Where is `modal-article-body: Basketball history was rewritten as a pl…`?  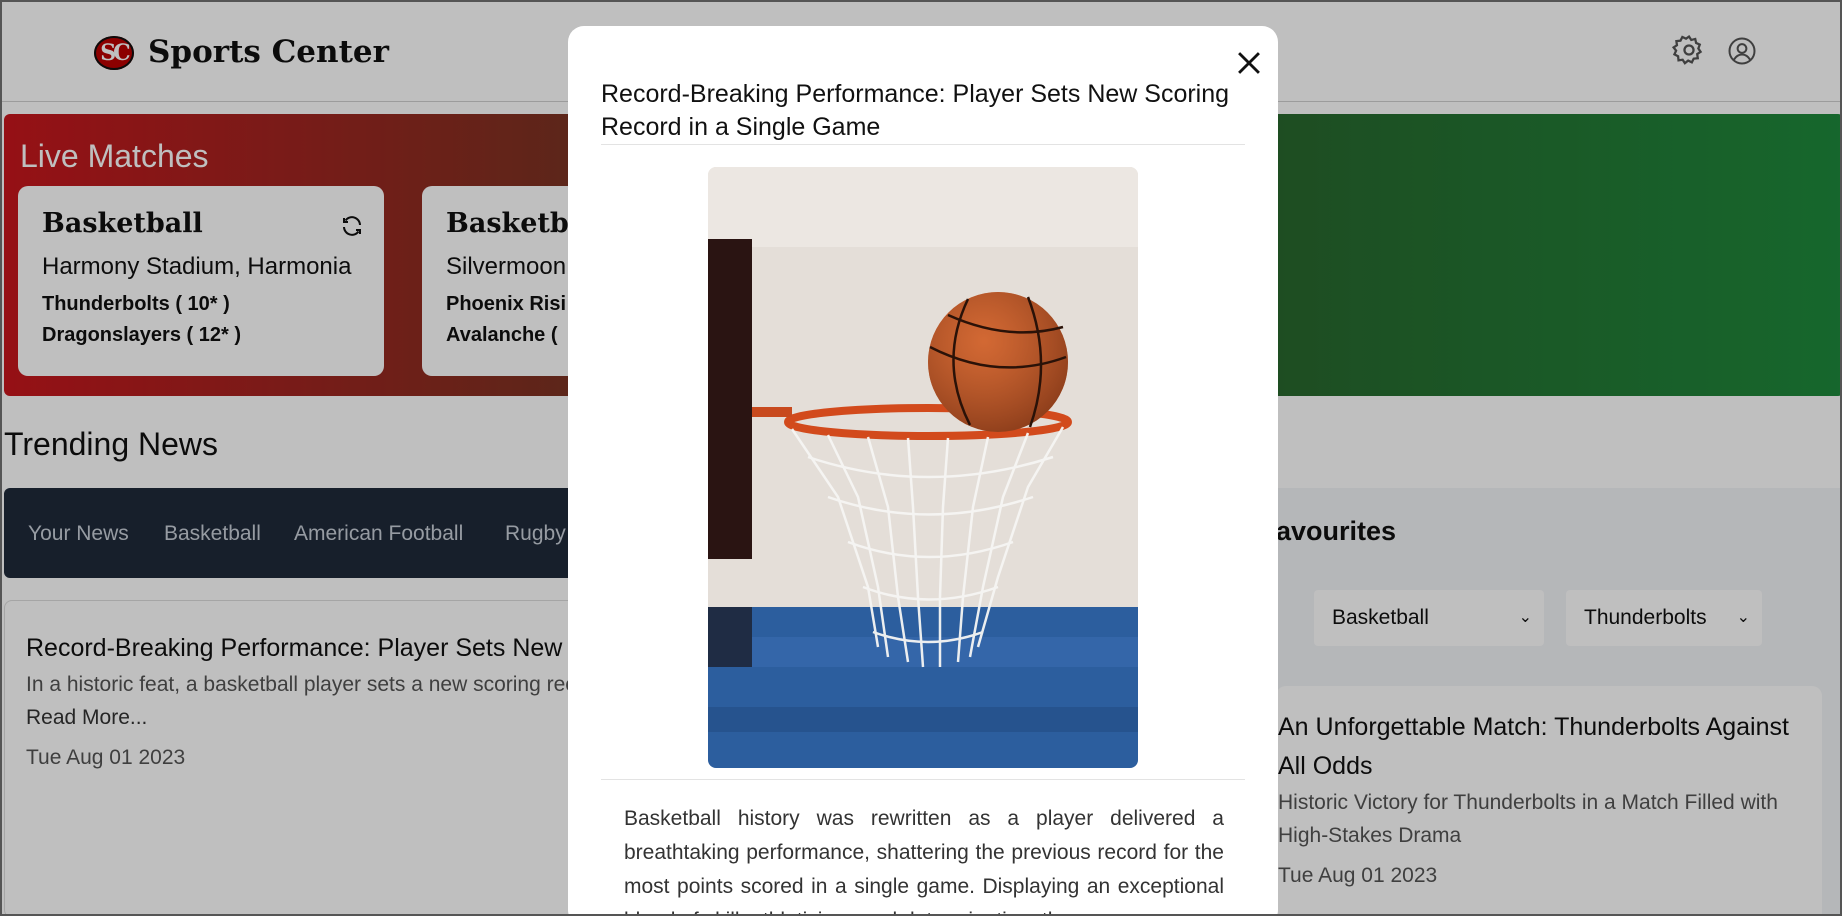
modal-article-body: Basketball history was rewritten as a pl… is located at coordinates (924, 860).